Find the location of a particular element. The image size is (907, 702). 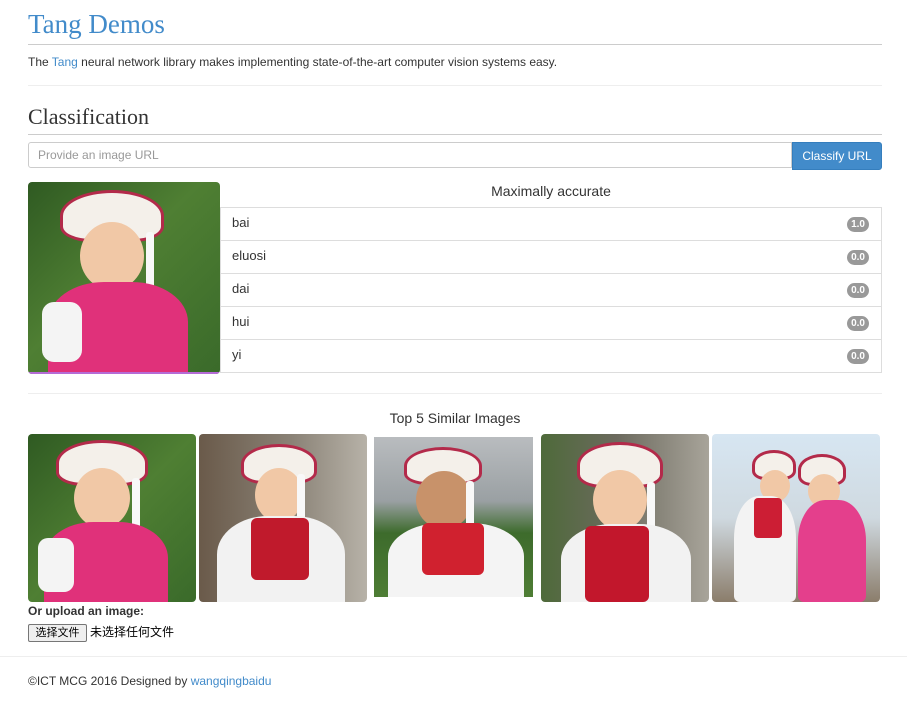

author-link: wangqingbaidu is located at coordinates (231, 681).